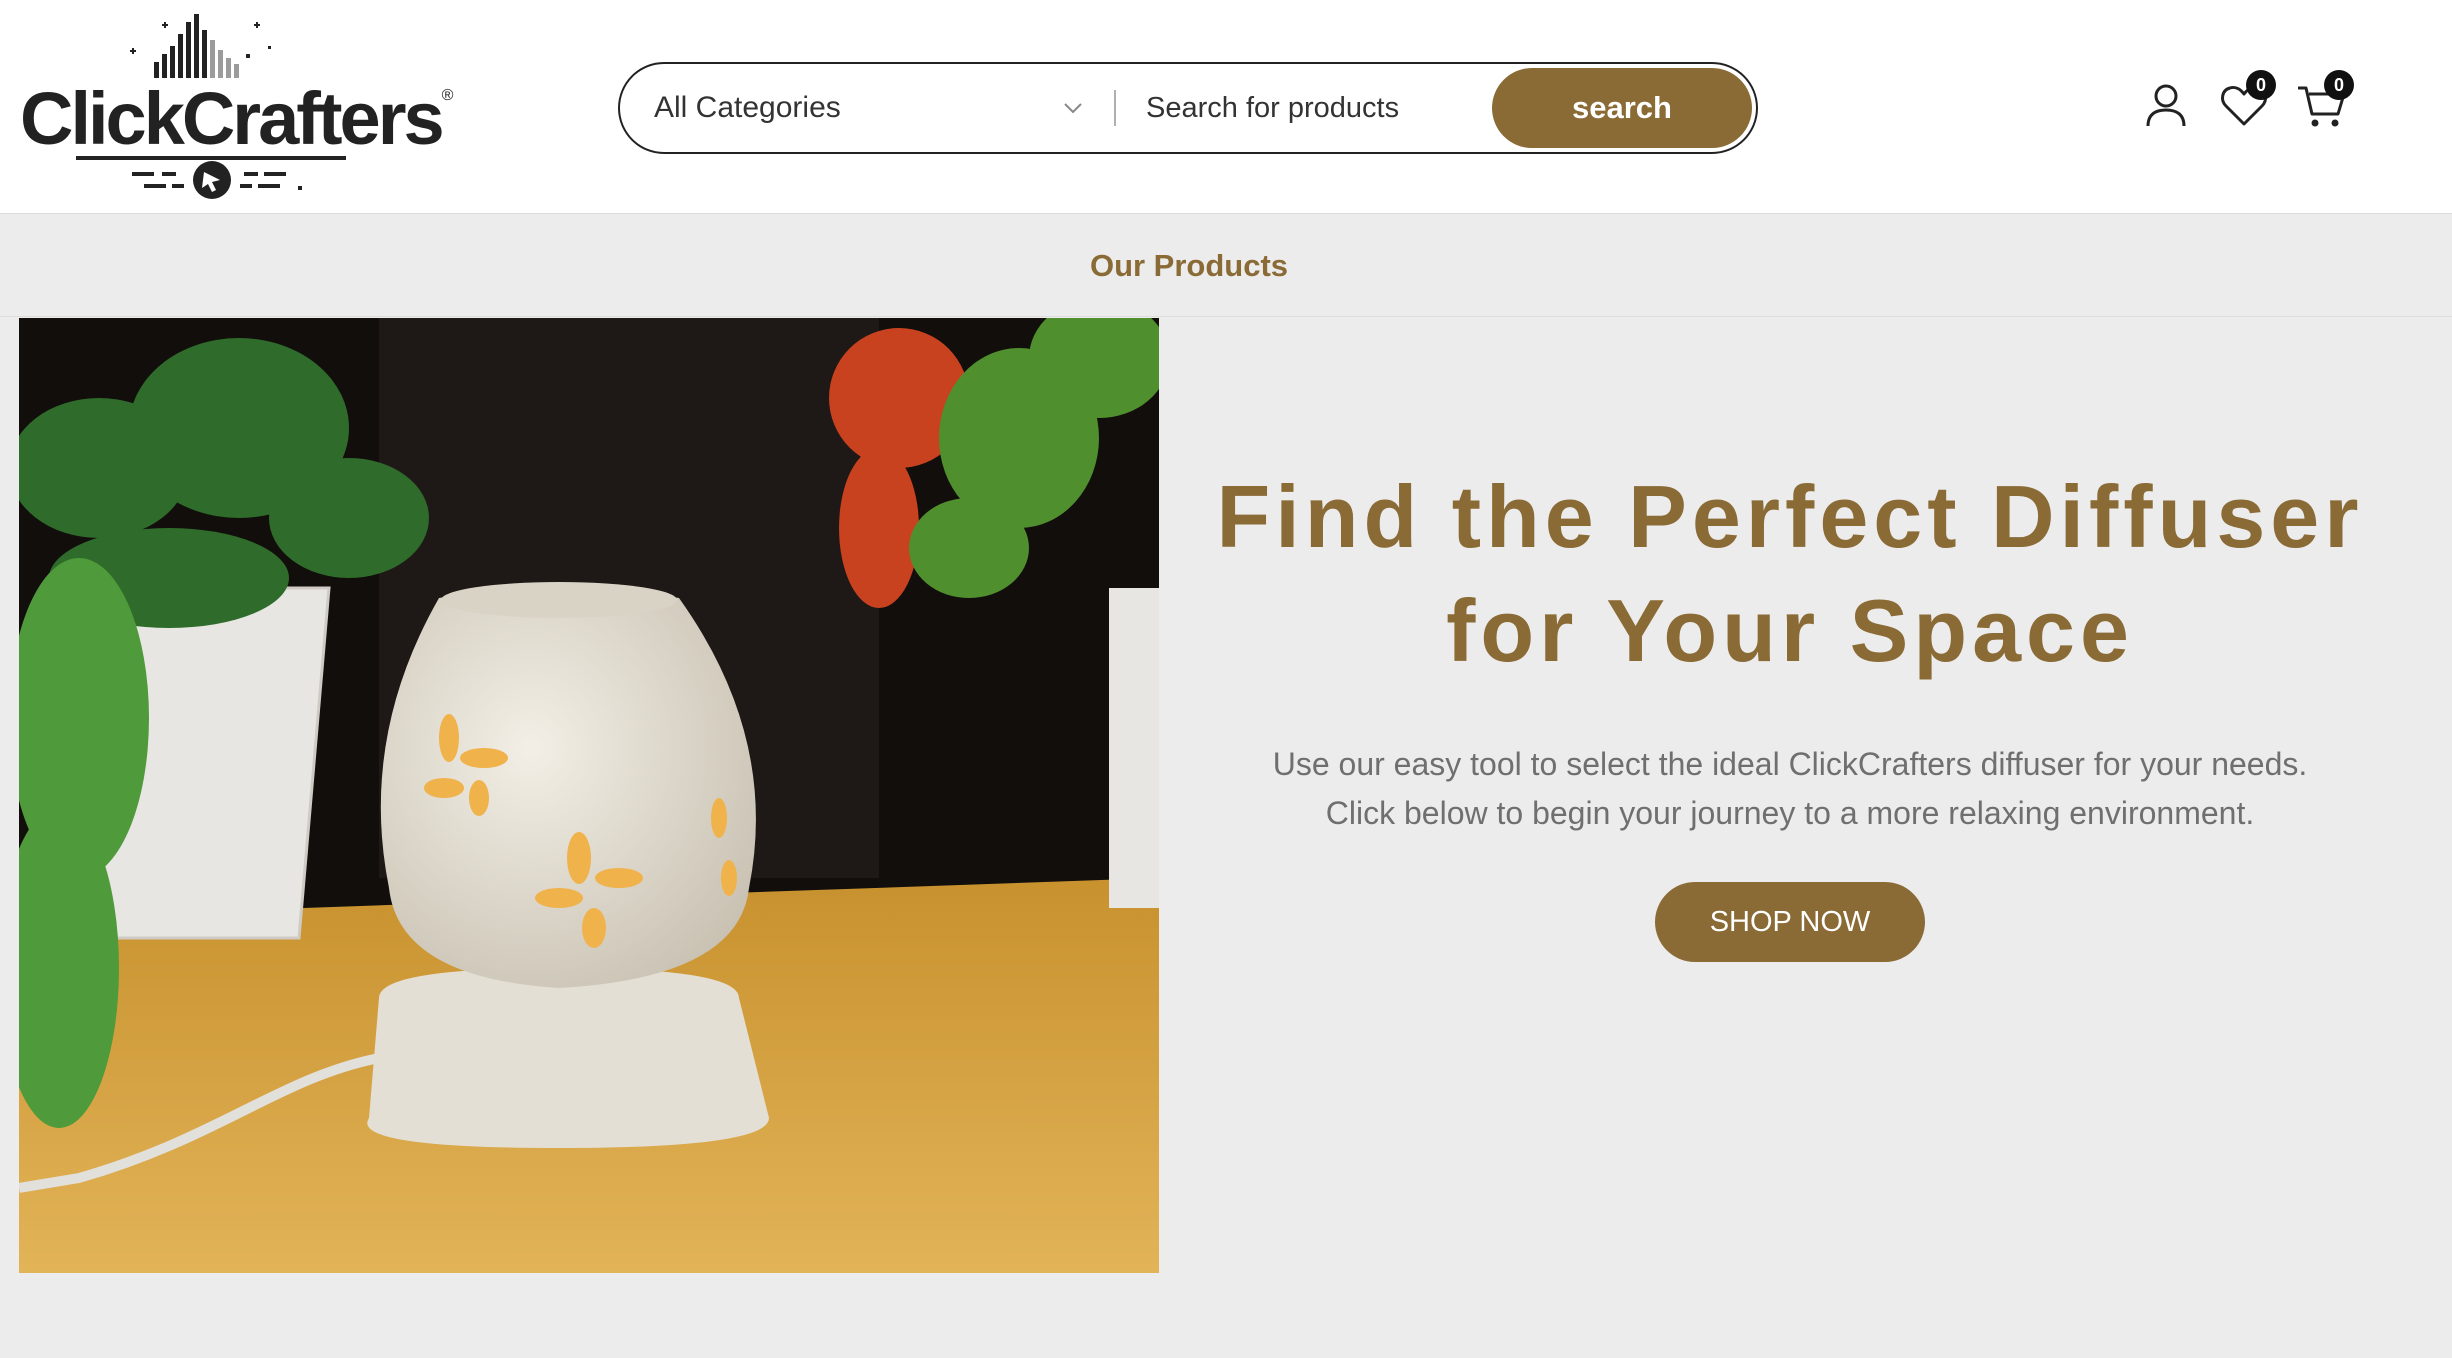 Image resolution: width=2452 pixels, height=1358 pixels. Describe the element at coordinates (747, 107) in the screenshot. I see `category-selected-label: All Categories` at that location.